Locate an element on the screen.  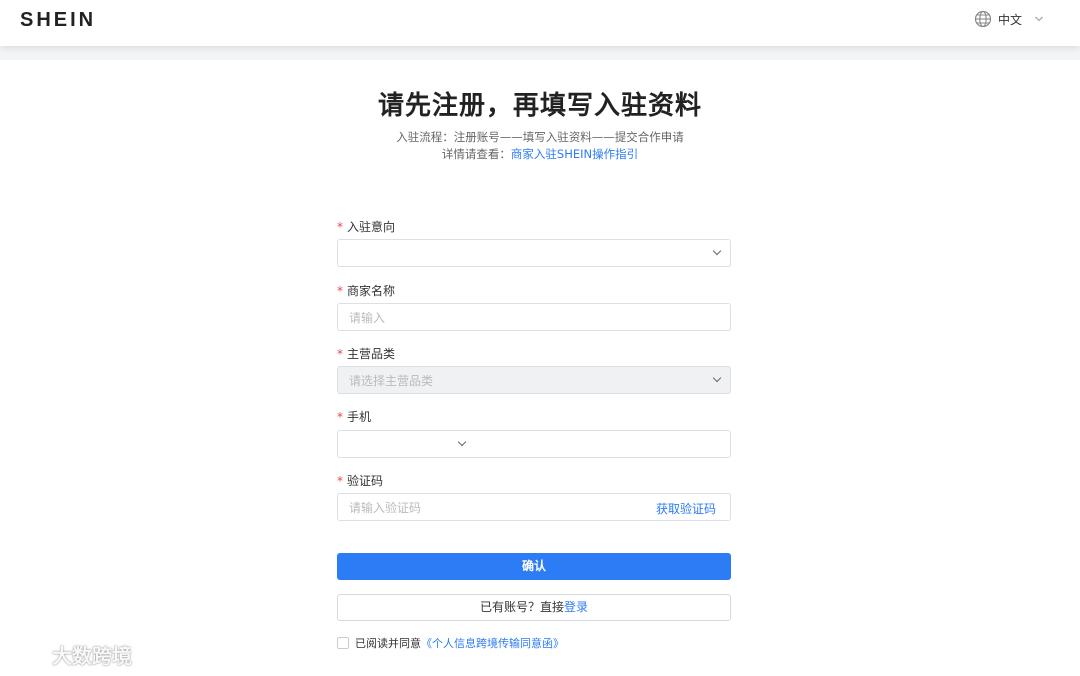
phone-country-code-select is located at coordinates (406, 444).